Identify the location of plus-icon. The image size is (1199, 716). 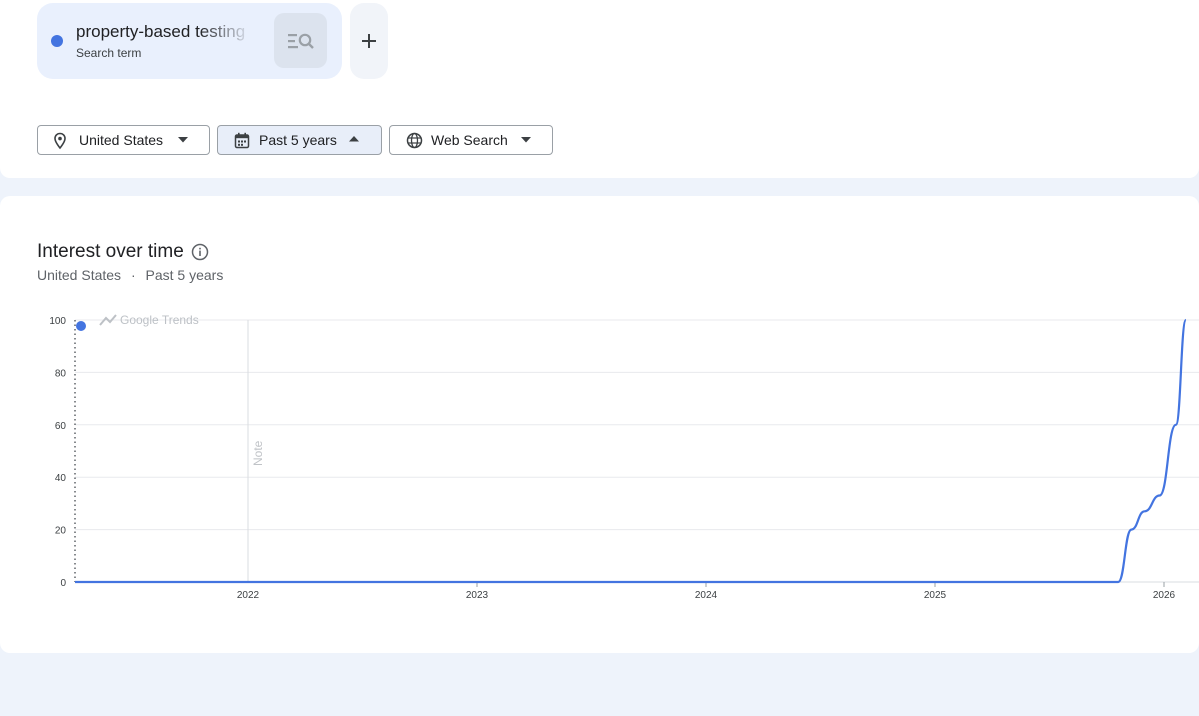
(369, 41).